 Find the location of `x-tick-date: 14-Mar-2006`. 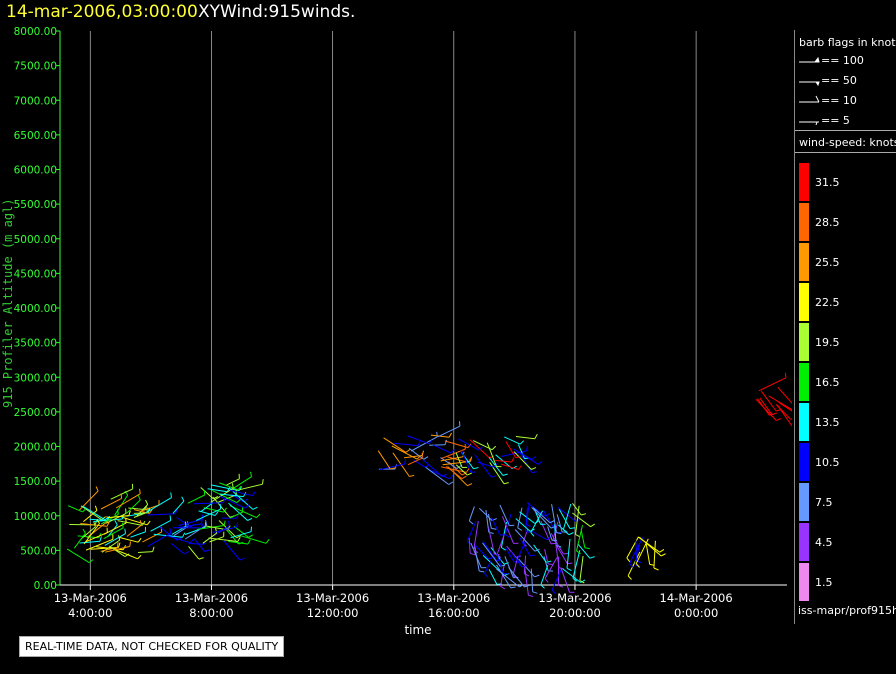

x-tick-date: 14-Mar-2006 is located at coordinates (696, 598).